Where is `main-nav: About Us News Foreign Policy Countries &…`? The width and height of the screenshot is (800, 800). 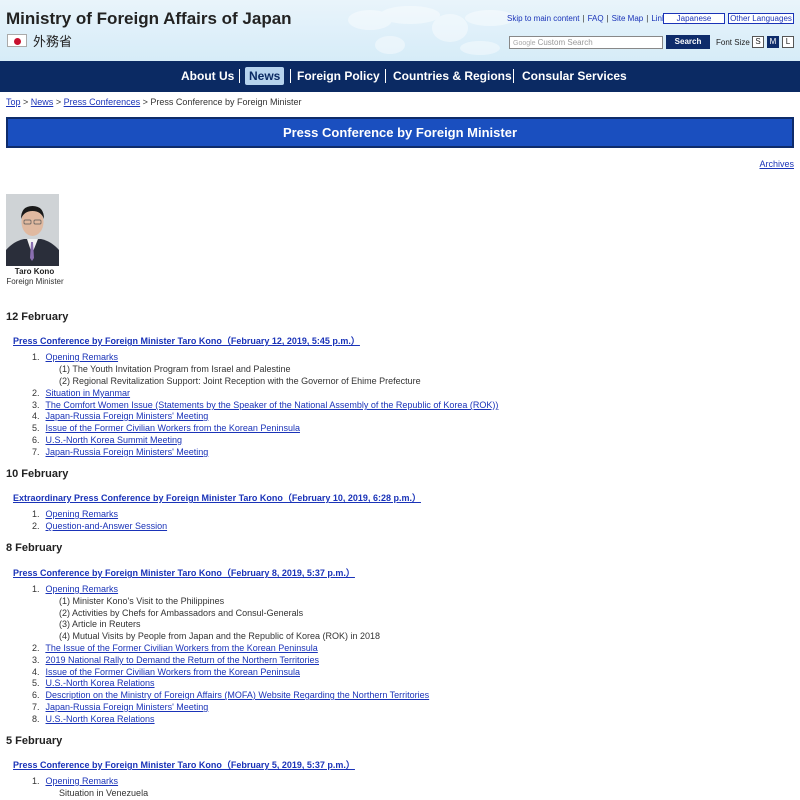 main-nav: About Us News Foreign Policy Countries &… is located at coordinates (400, 76).